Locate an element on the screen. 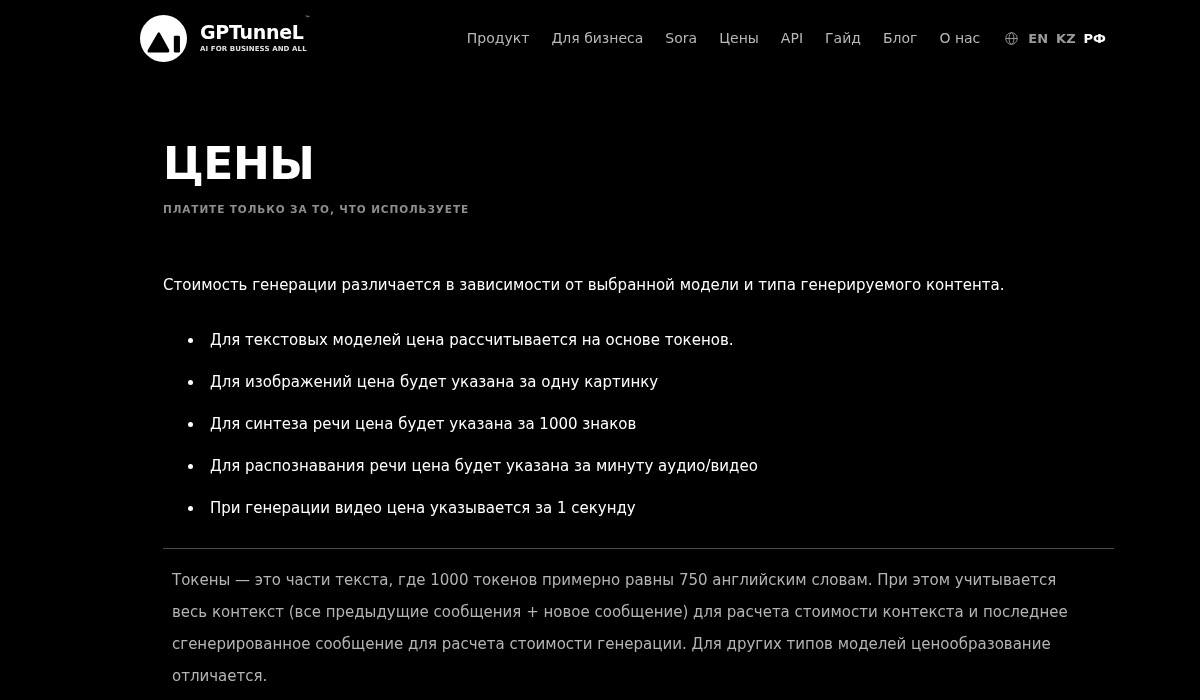  note-text: Токены — это части текста, где 1000 токенов примерно равны 750 английским словам. При этом учитывается весь контекст (все предыдущие сообщения + новое сообщение) для расчета стоимости контекста и последнее сгенерированное сообщение для расчета стоимости генерации. Для других типов моделей ценообразование отличается. is located at coordinates (620, 628).